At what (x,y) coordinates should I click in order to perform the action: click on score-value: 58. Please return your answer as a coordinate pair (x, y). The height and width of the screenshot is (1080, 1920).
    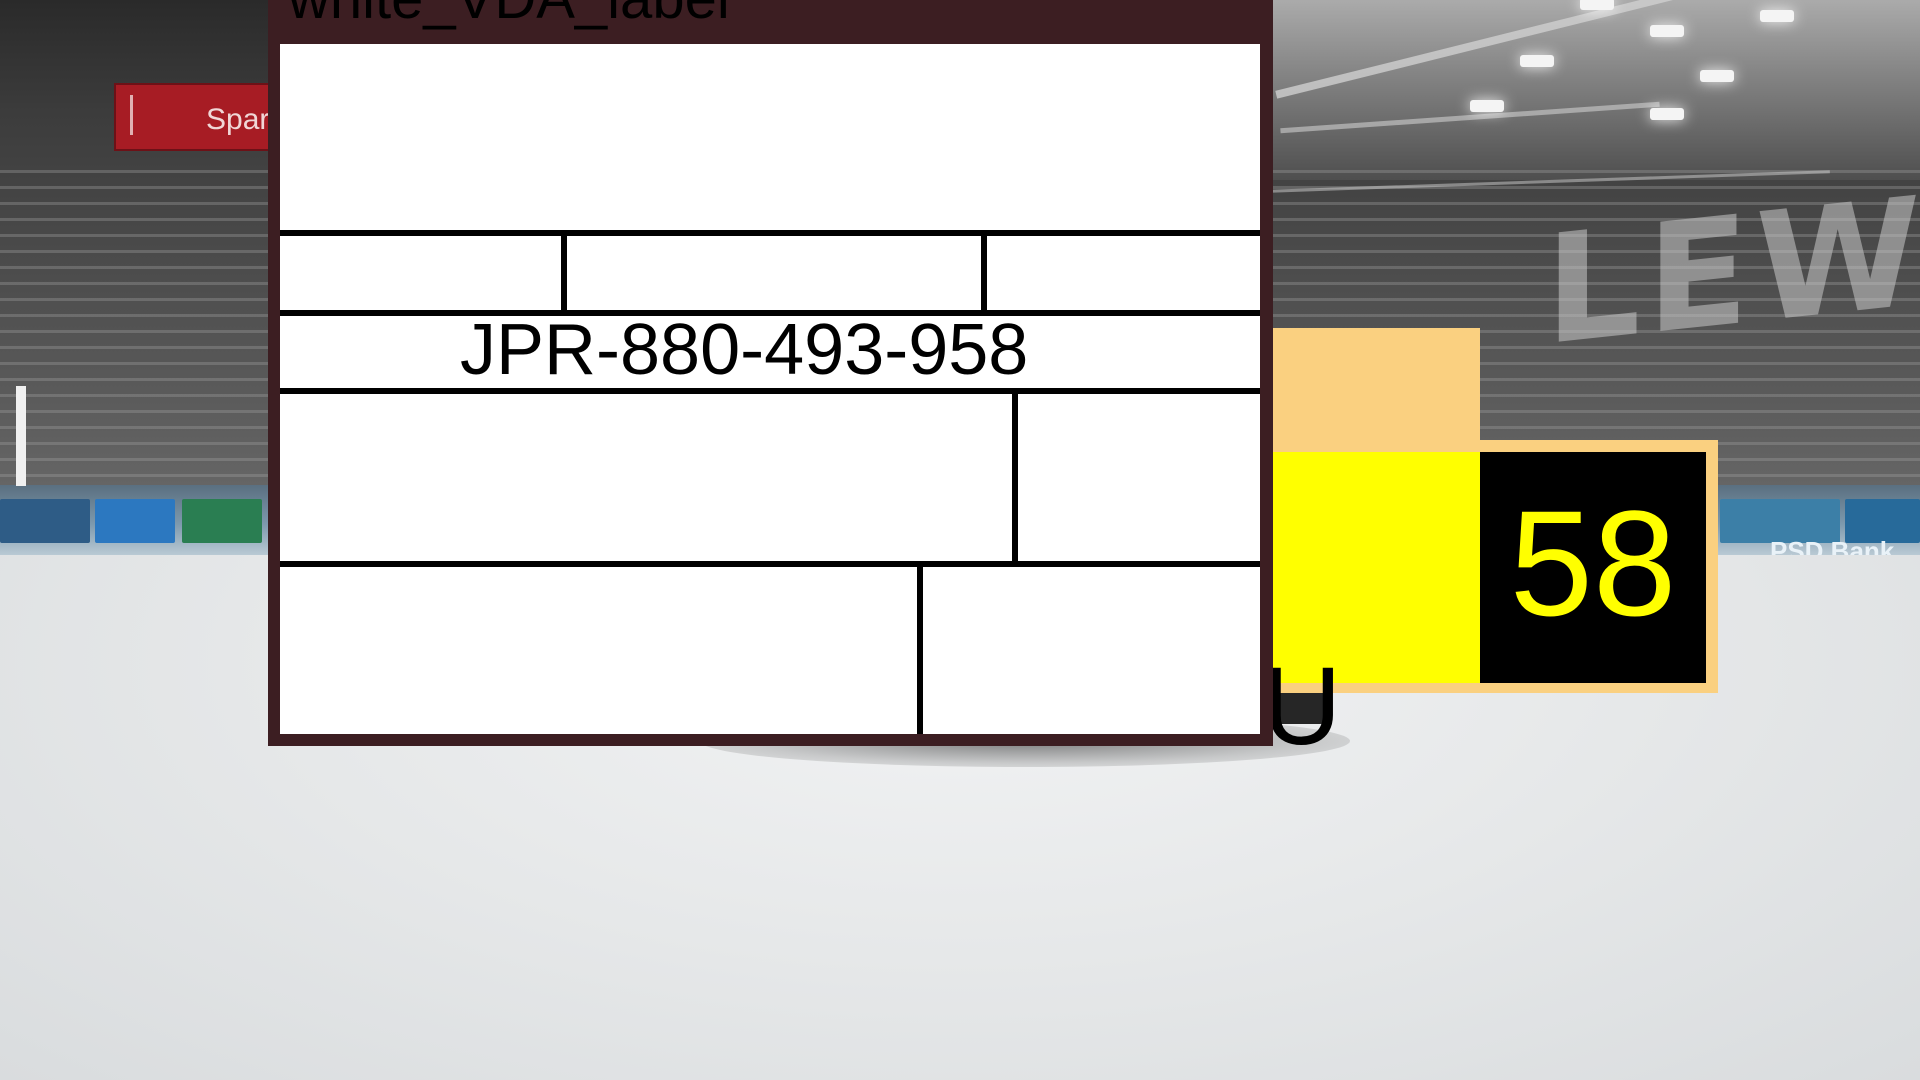
    Looking at the image, I should click on (1593, 562).